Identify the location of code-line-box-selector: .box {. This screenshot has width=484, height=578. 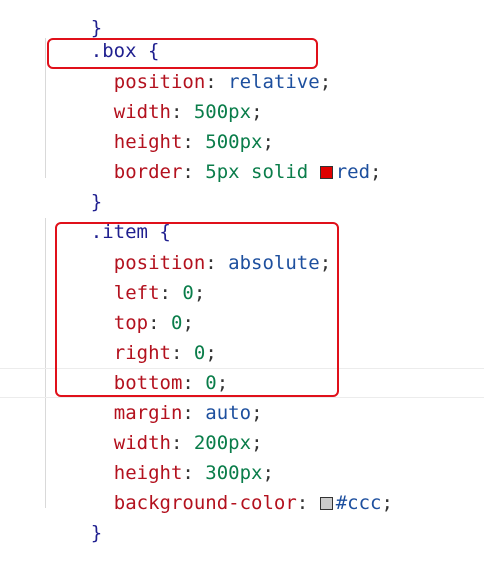
(102, 34).